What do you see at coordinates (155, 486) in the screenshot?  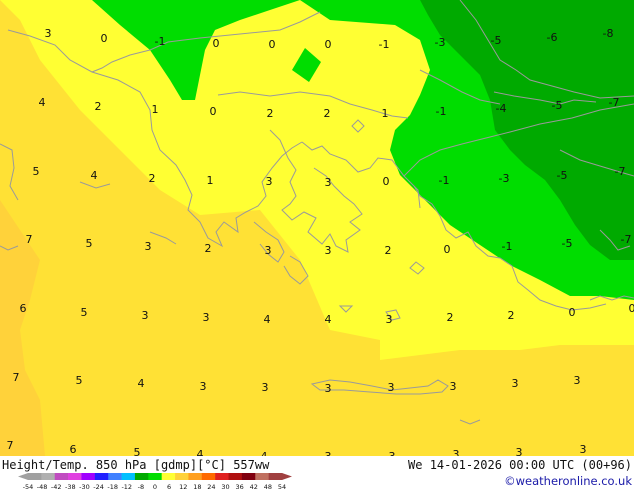 I see `colorbar-tick-label: 0` at bounding box center [155, 486].